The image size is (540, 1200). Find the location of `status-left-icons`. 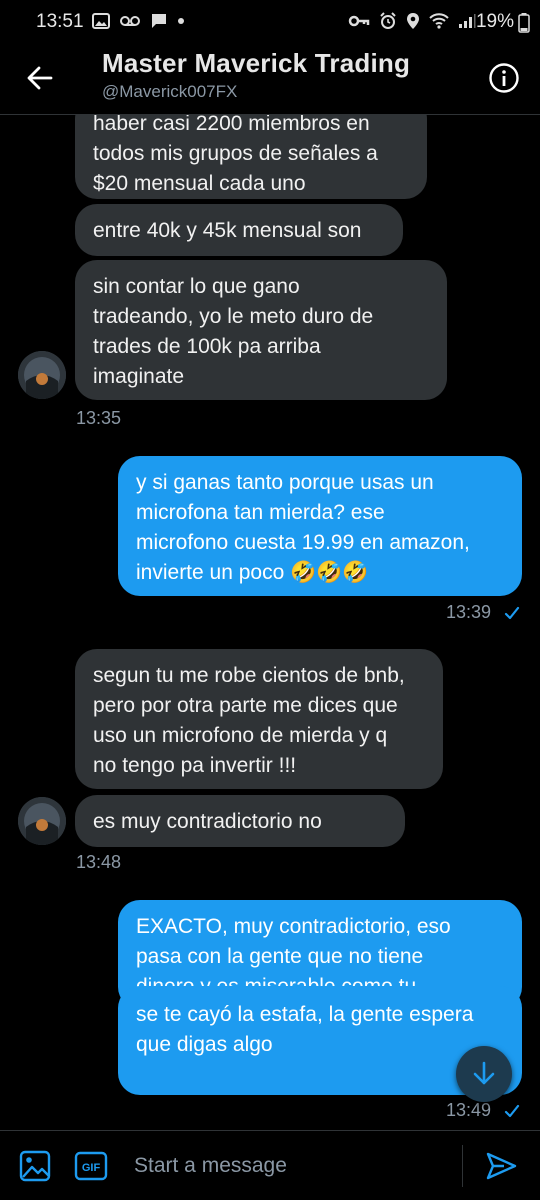

status-left-icons is located at coordinates (138, 21).